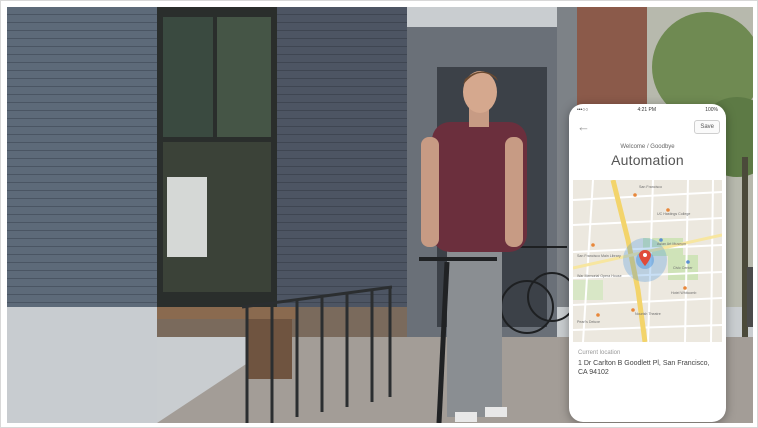 The image size is (758, 428). I want to click on map-label: Hotel Whitcomb, so click(684, 293).